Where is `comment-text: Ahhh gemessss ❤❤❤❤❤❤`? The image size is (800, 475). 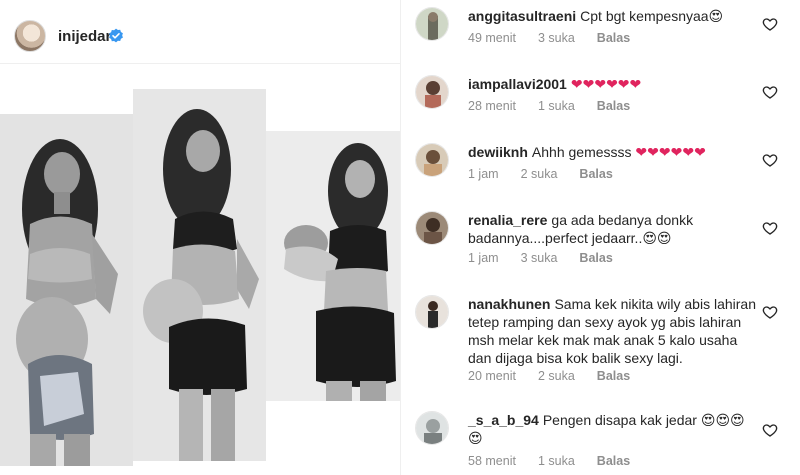 comment-text: Ahhh gemessss ❤❤❤❤❤❤ is located at coordinates (618, 152).